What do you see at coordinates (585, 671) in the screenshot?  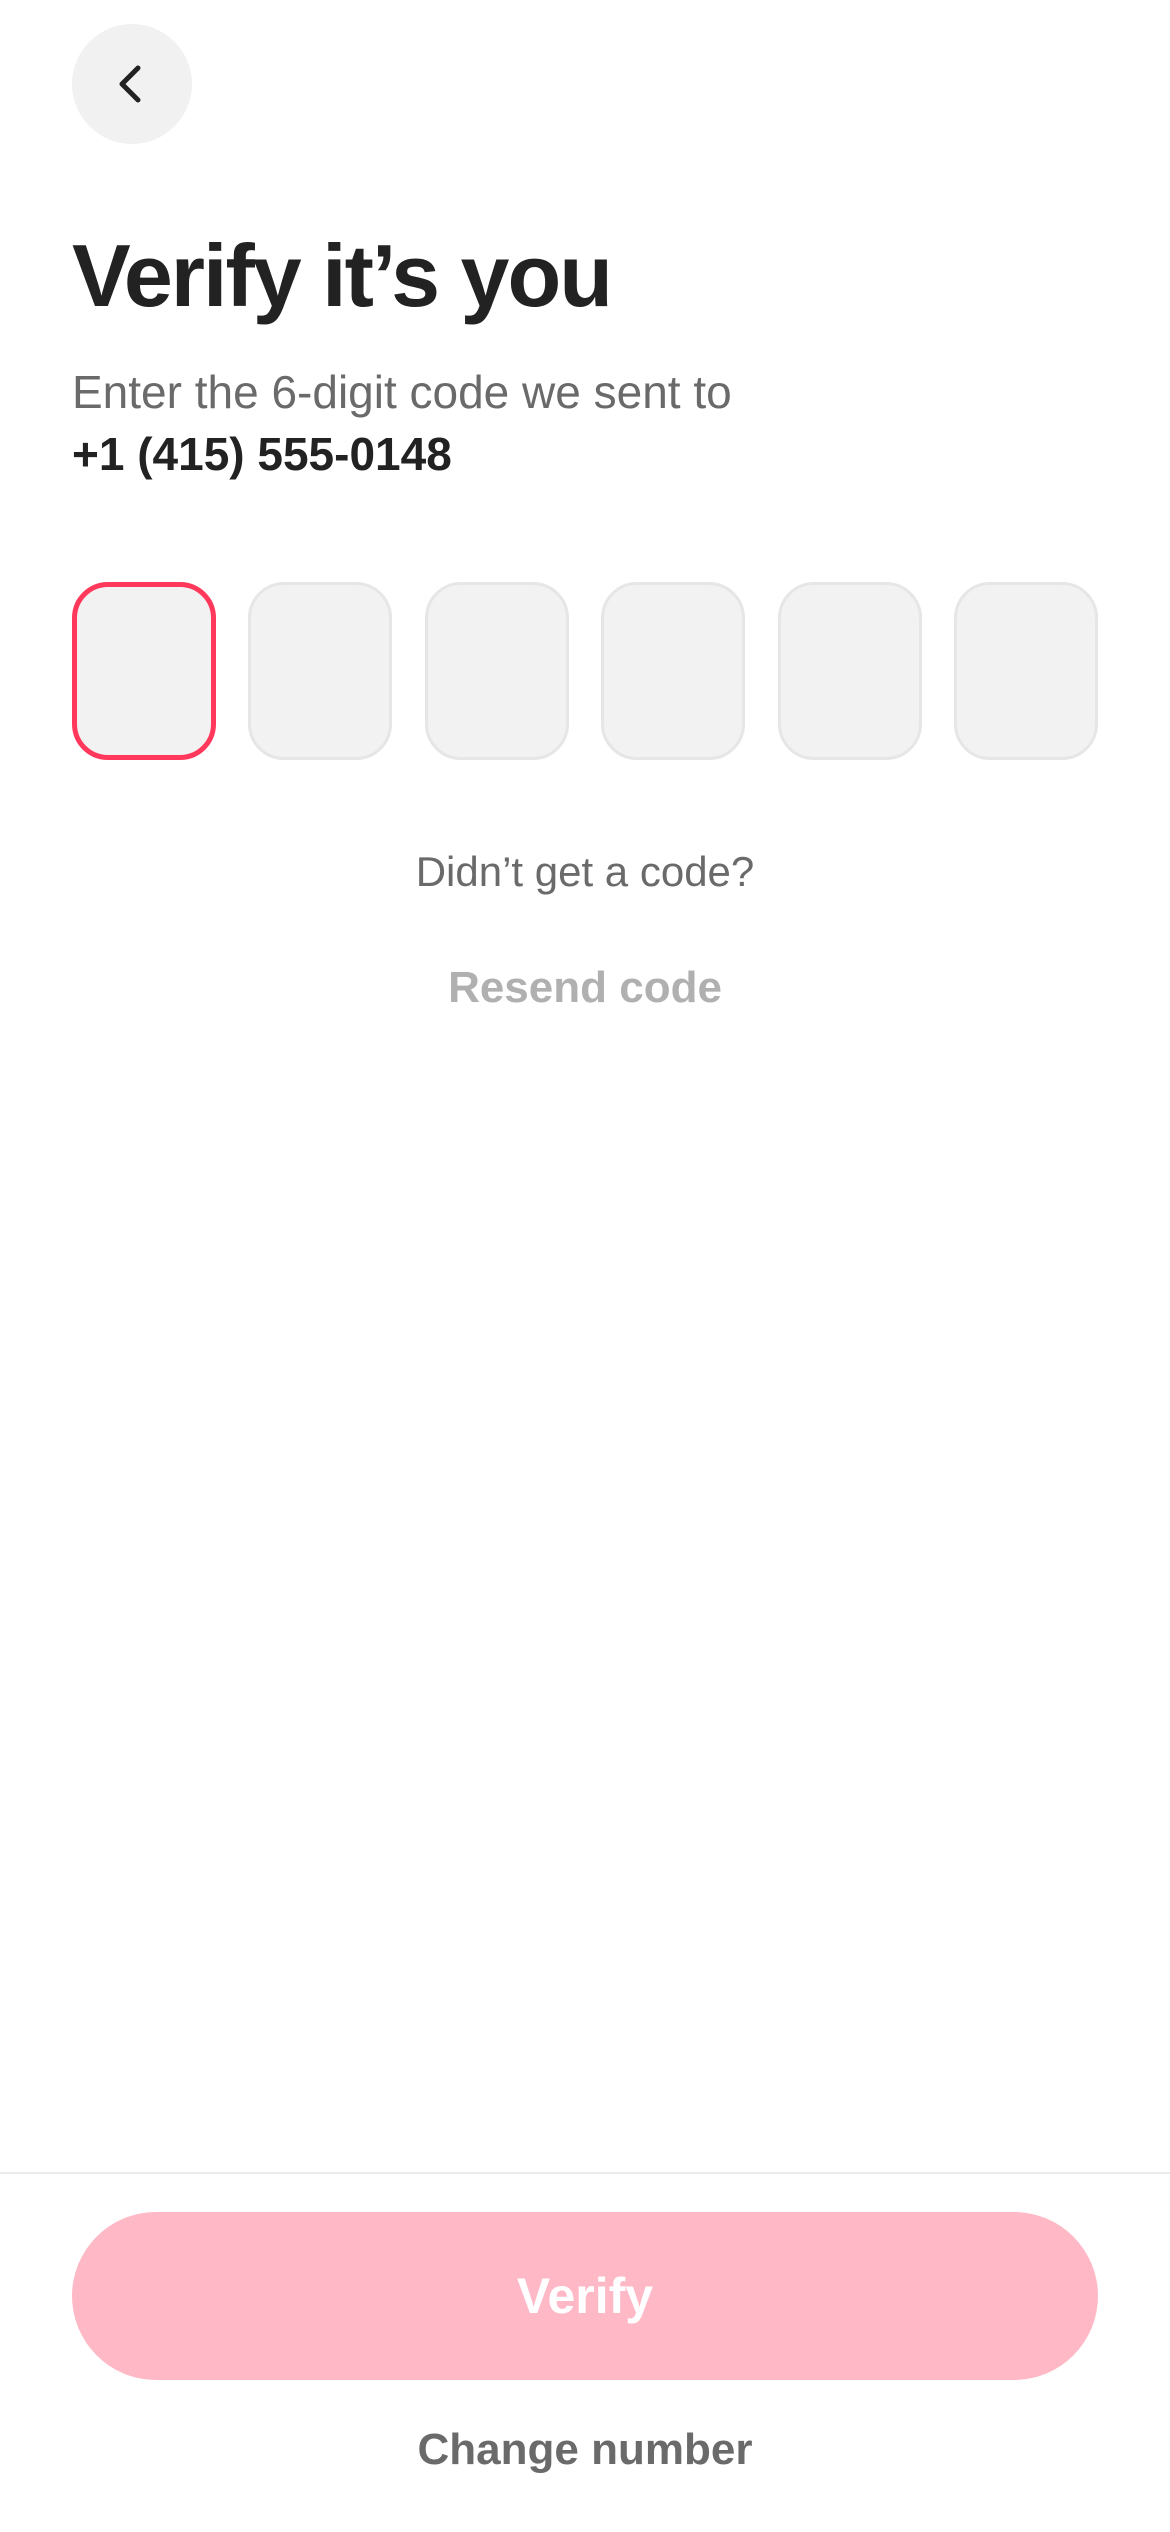 I see `otp-input-group` at bounding box center [585, 671].